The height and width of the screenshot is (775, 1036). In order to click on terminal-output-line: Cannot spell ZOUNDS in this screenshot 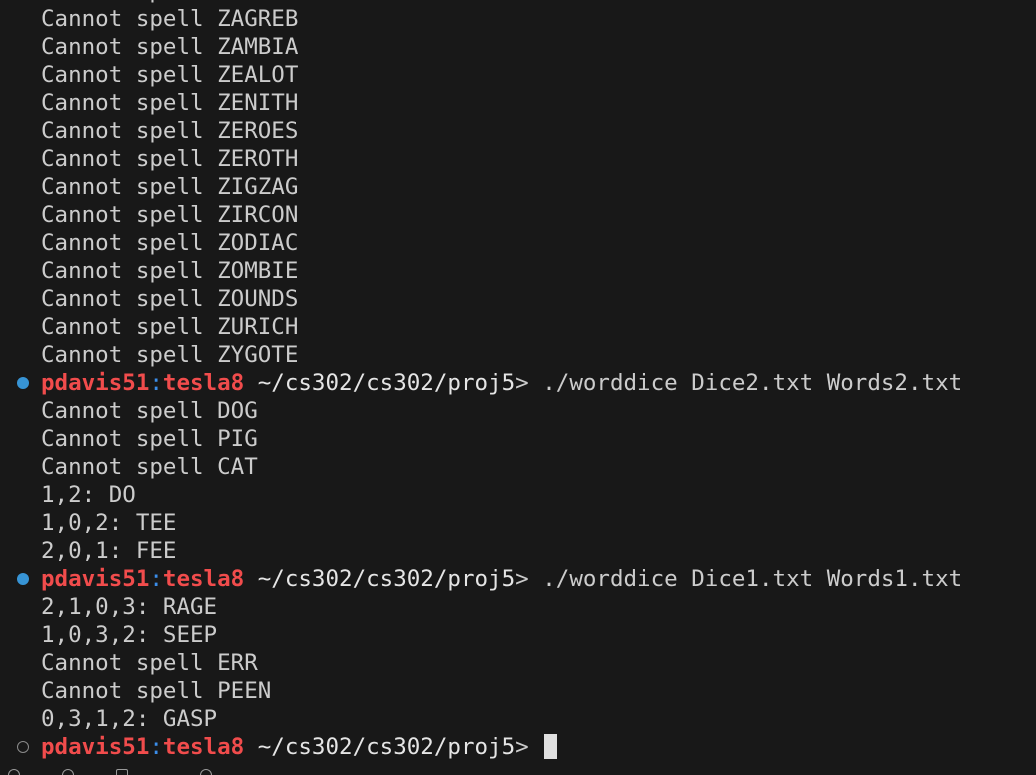, I will do `click(170, 299)`.